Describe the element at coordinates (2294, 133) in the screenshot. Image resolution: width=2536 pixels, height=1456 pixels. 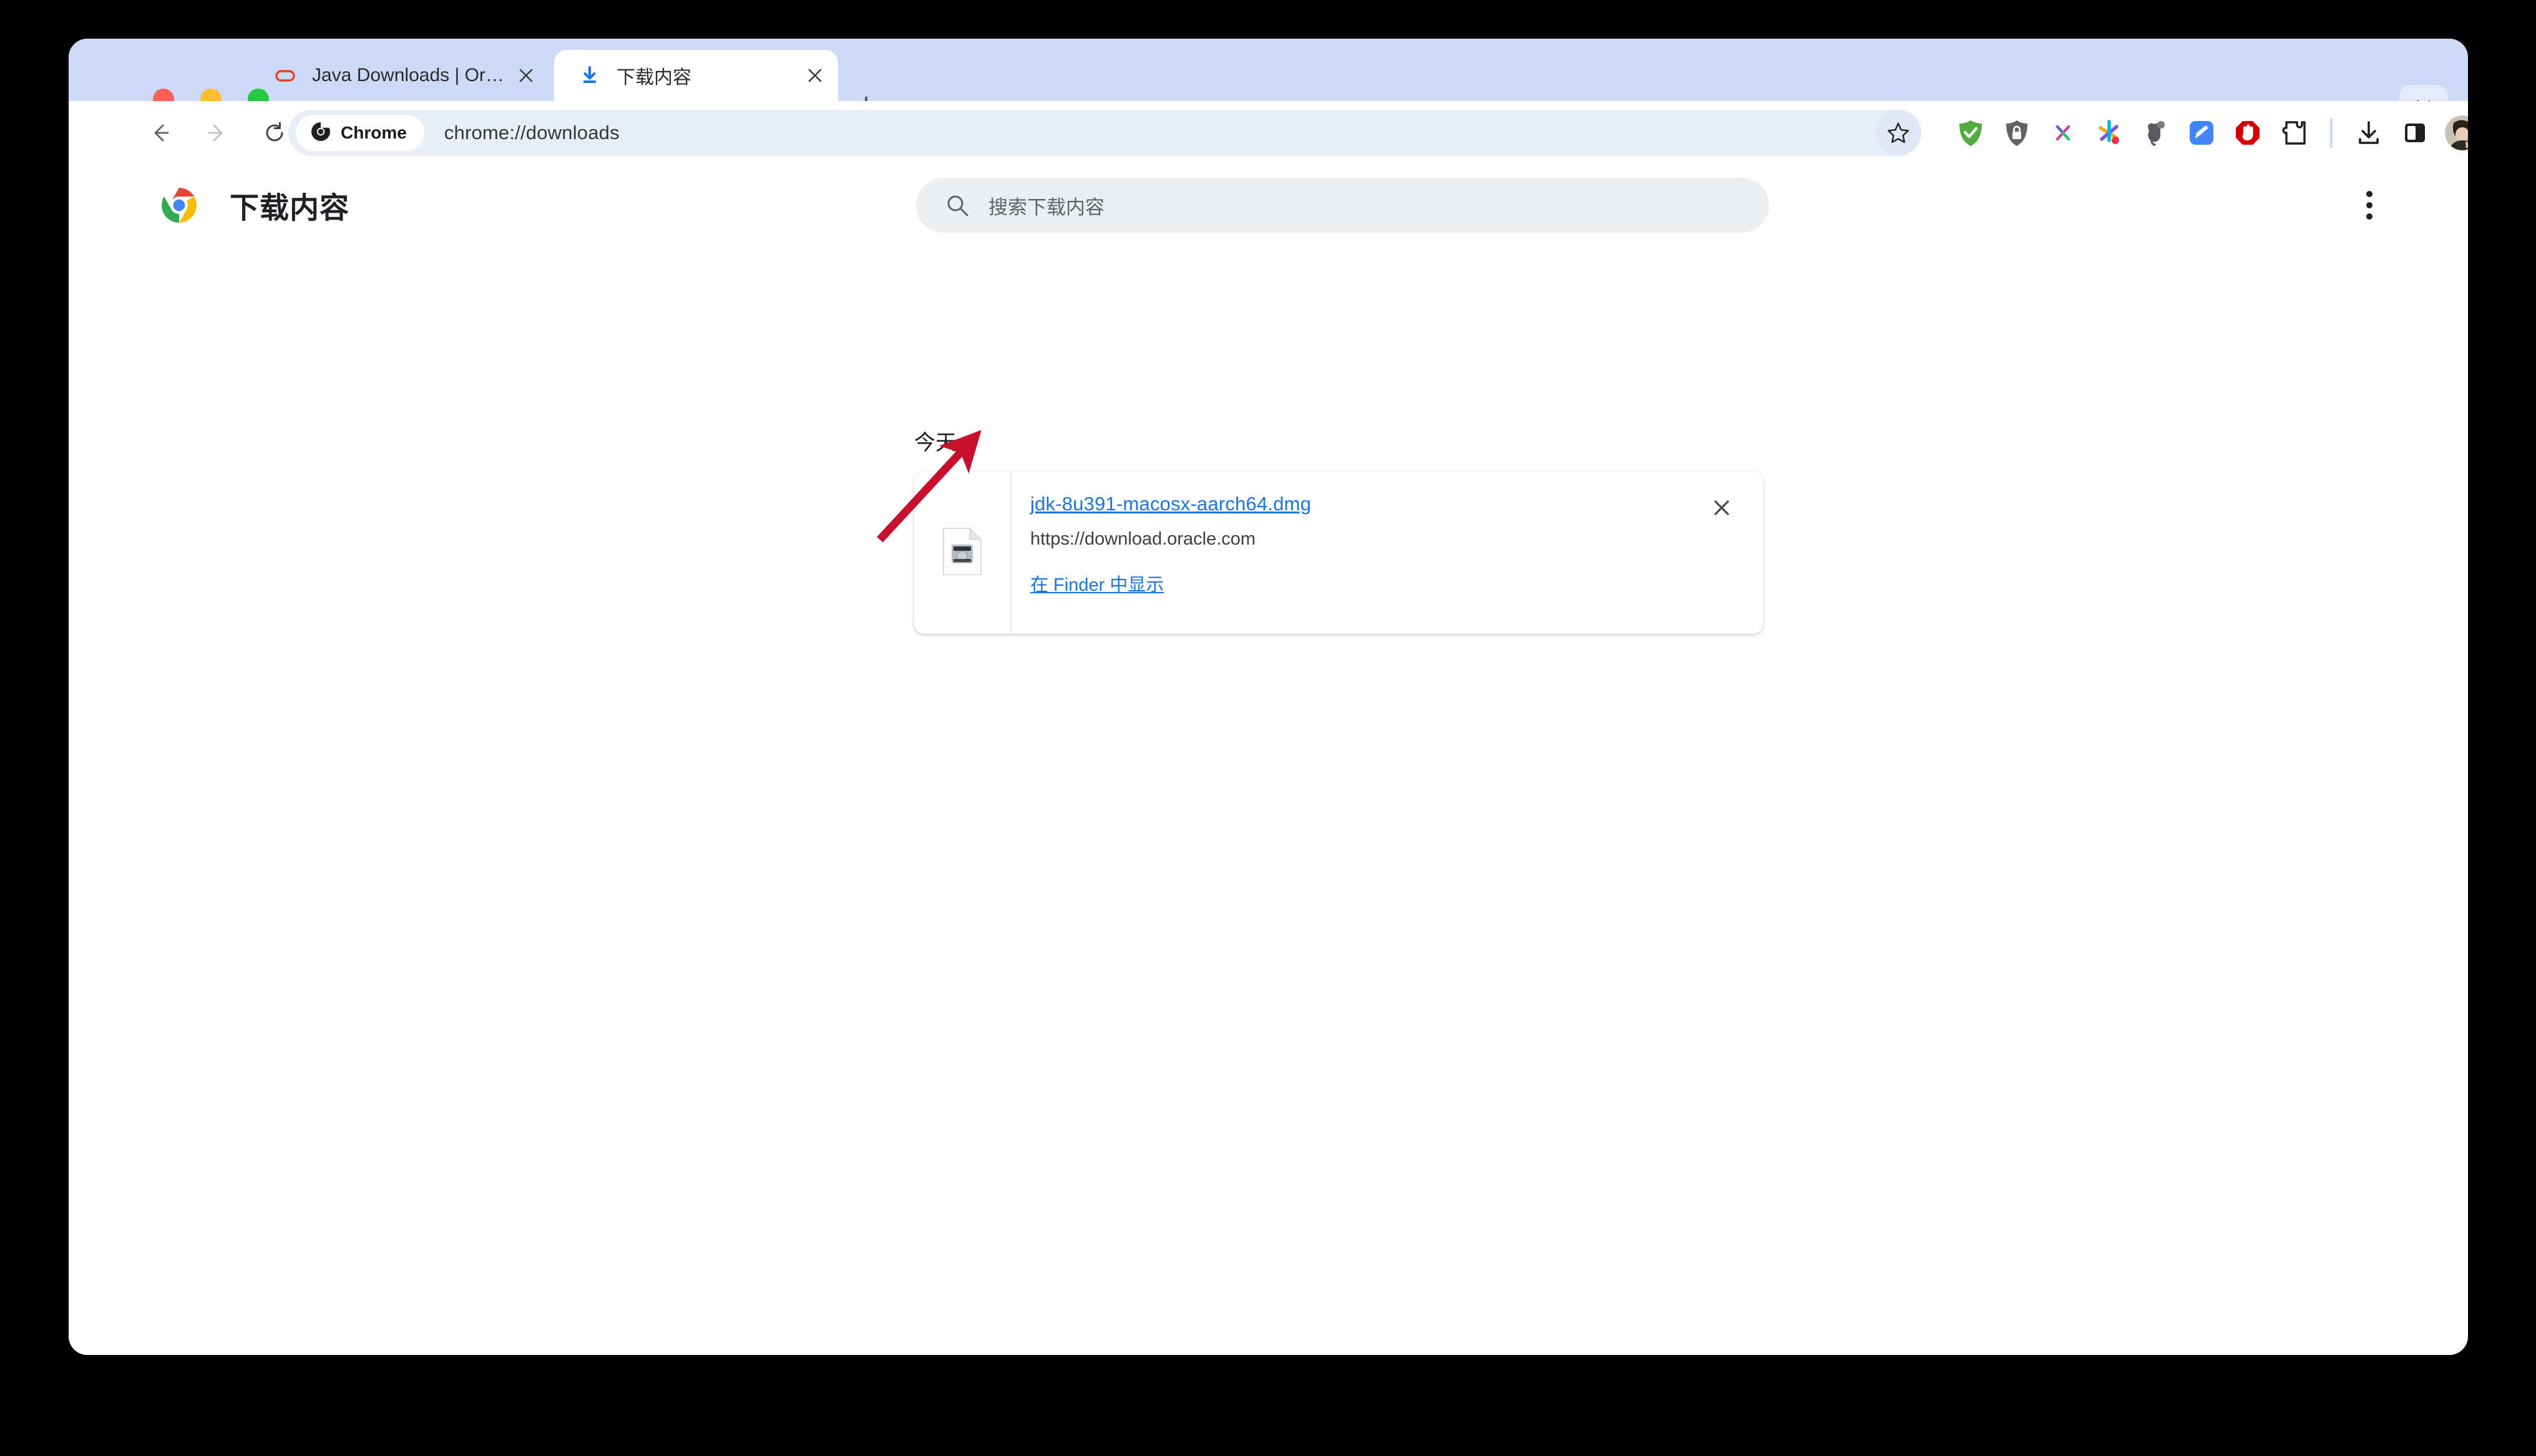
I see `puzzle-extensions-icon` at that location.